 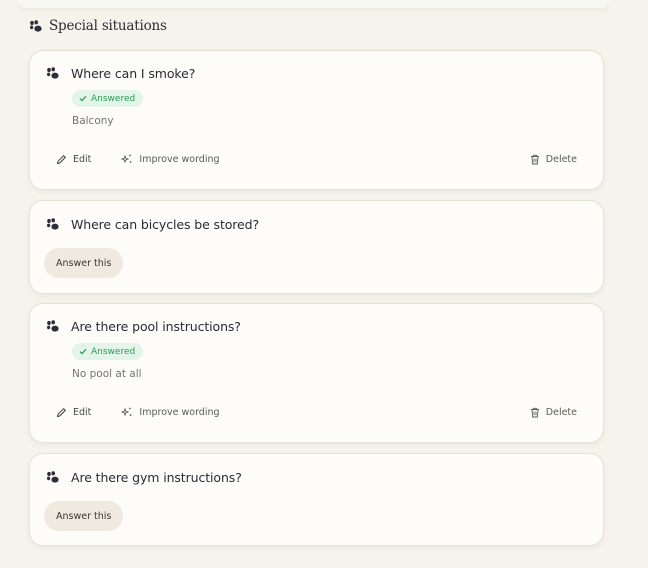 I want to click on question-text: Where can I smoke?, so click(x=133, y=73).